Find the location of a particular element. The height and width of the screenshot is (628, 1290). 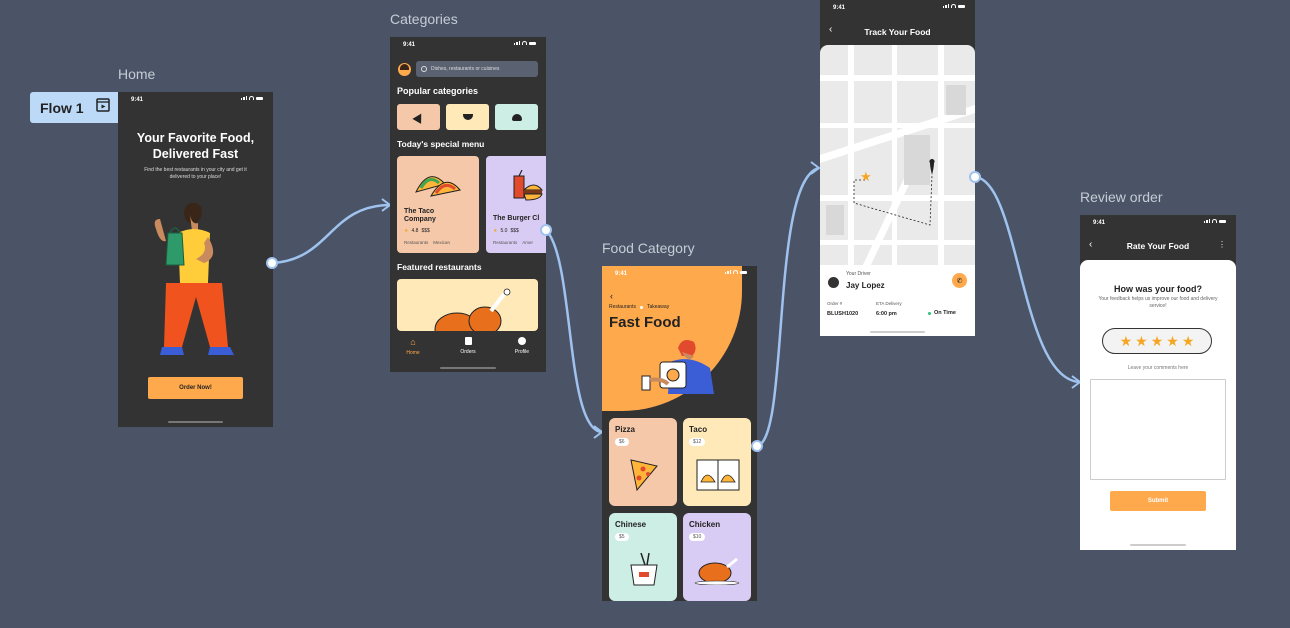

delivery-woman-illustration is located at coordinates (677, 367).